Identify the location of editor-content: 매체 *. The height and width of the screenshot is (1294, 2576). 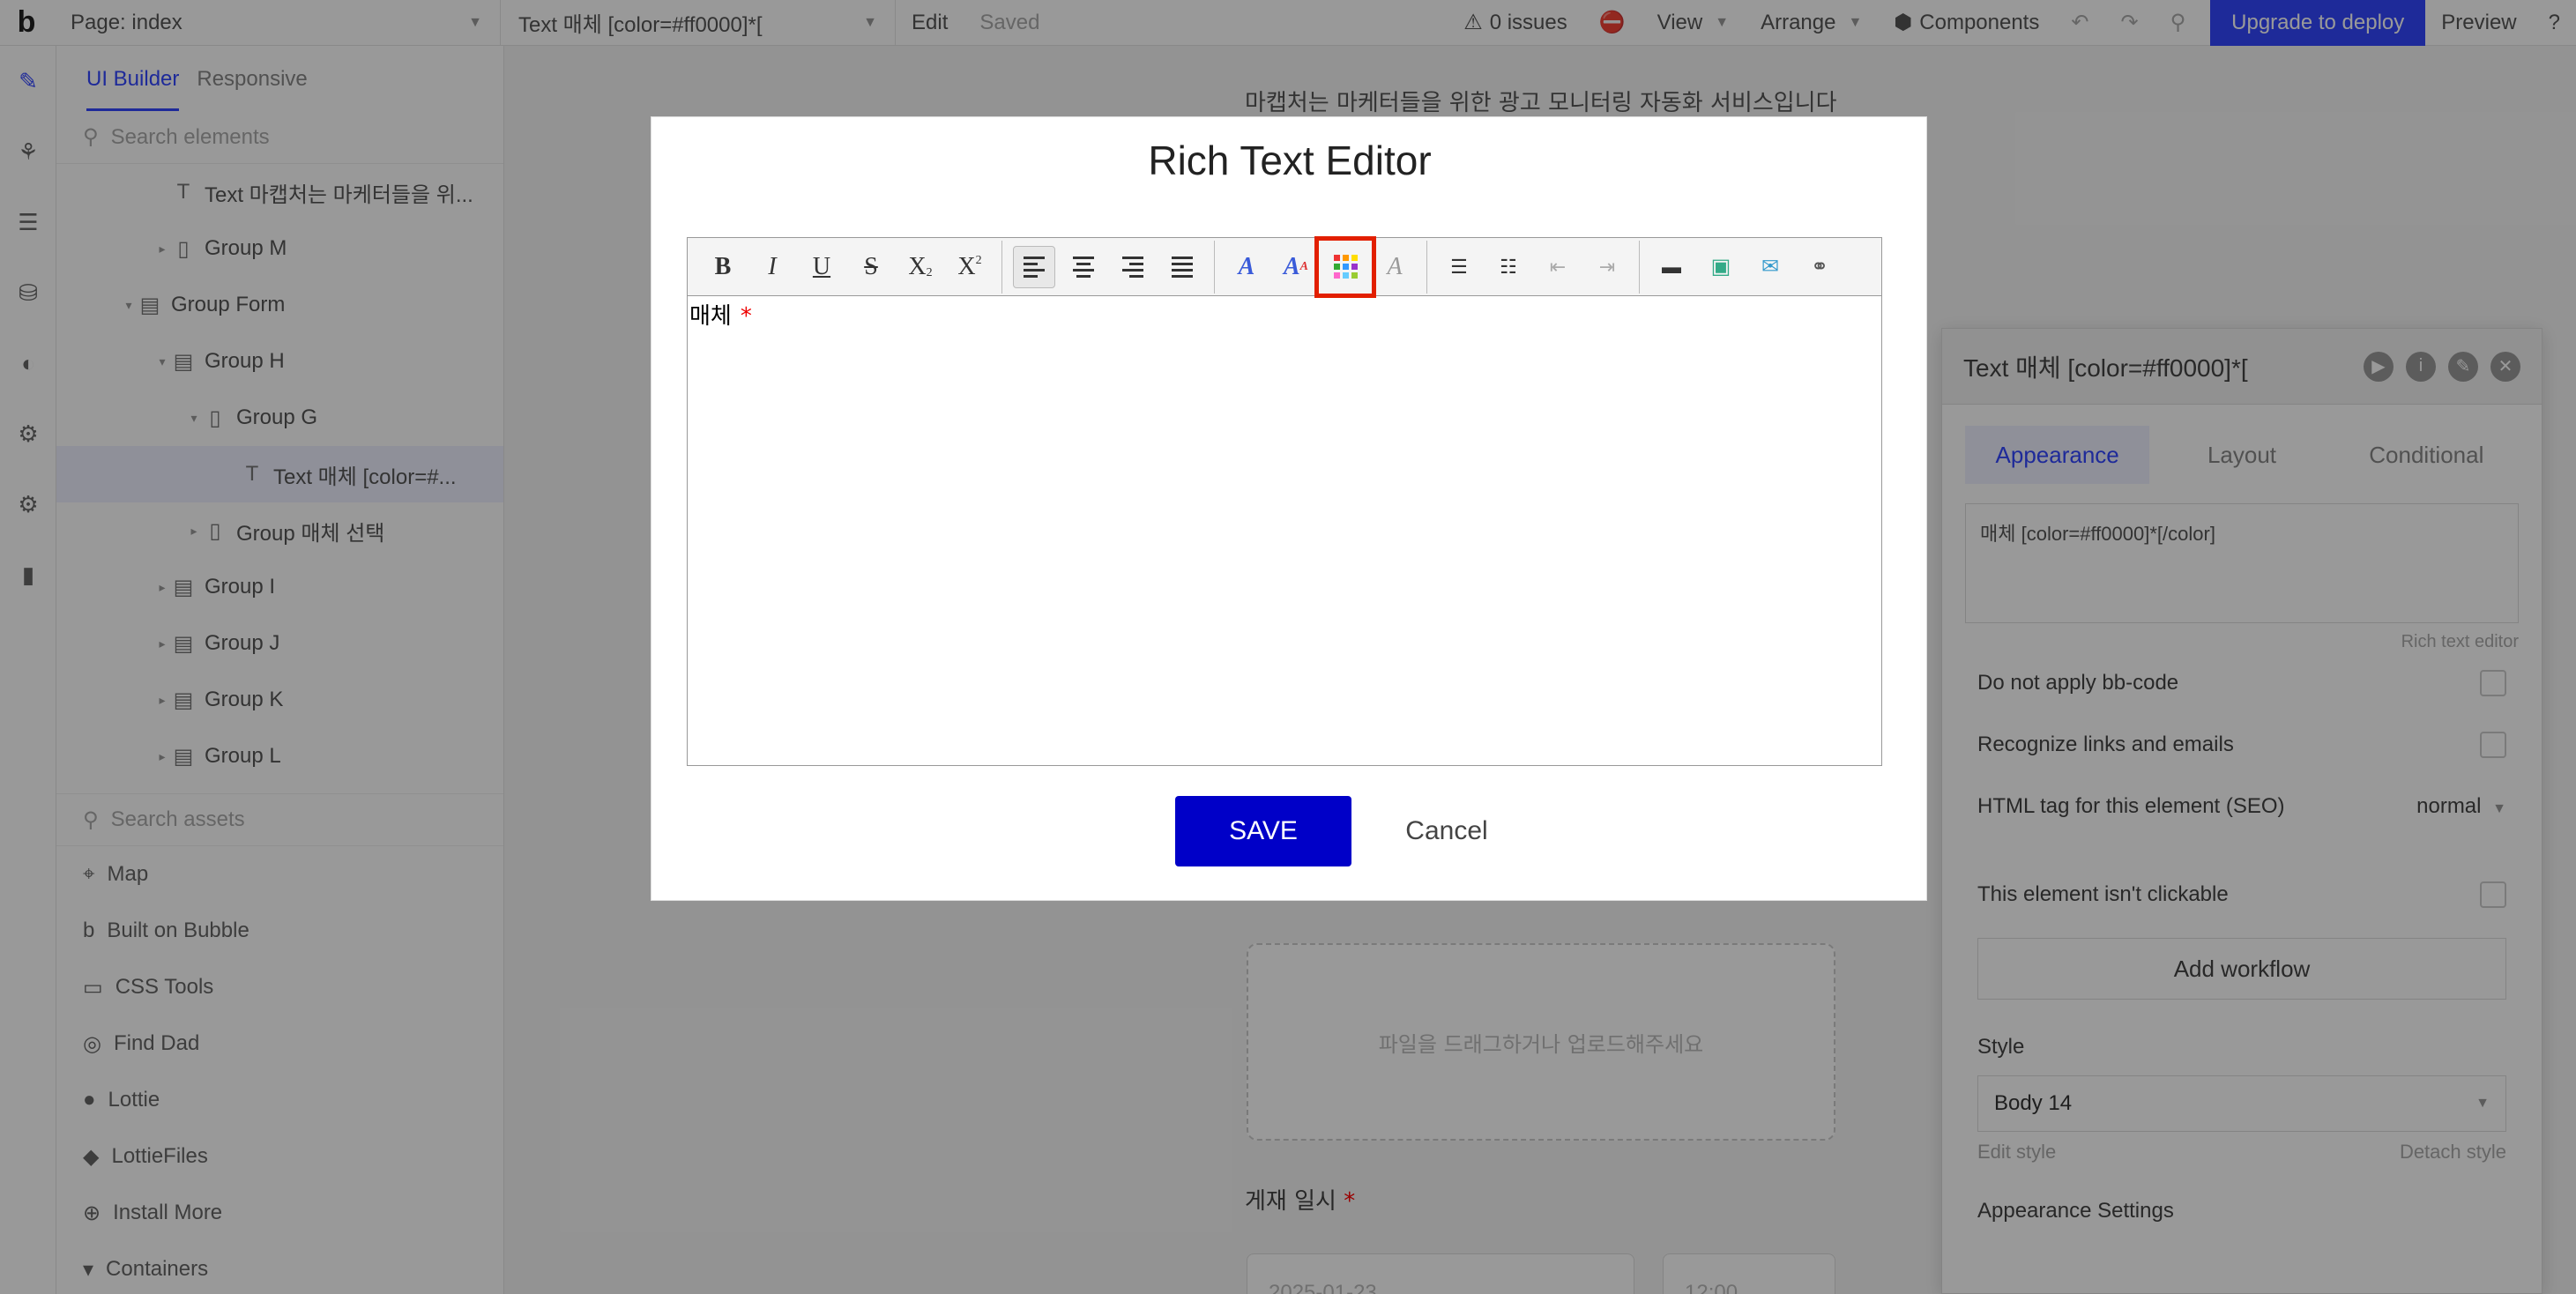
(1285, 314).